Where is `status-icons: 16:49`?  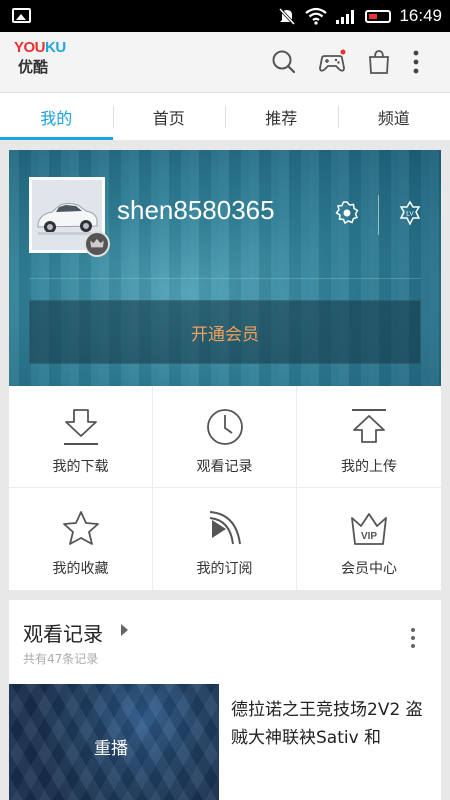
status-icons: 16:49 is located at coordinates (359, 16).